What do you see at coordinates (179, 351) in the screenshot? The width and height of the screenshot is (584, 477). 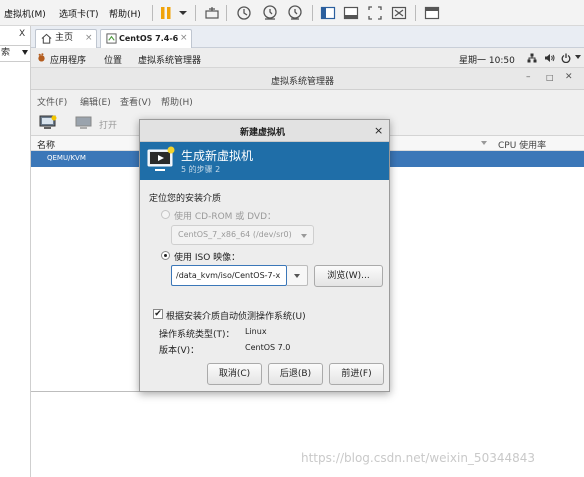 I see `version-label: 版本(V)：` at bounding box center [179, 351].